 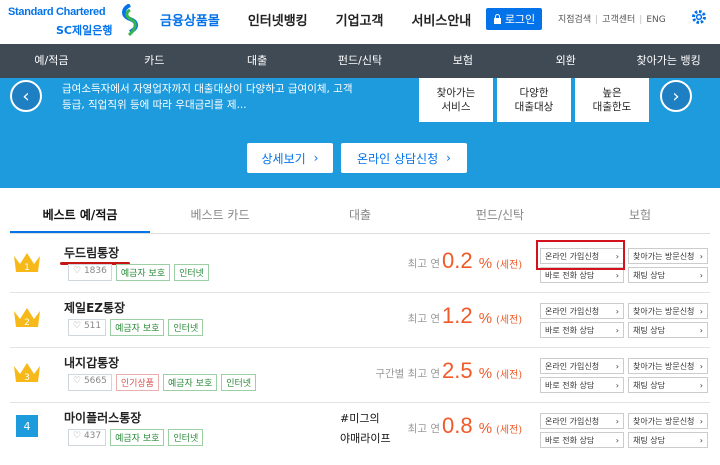 I want to click on login-button: 로그인, so click(x=514, y=19).